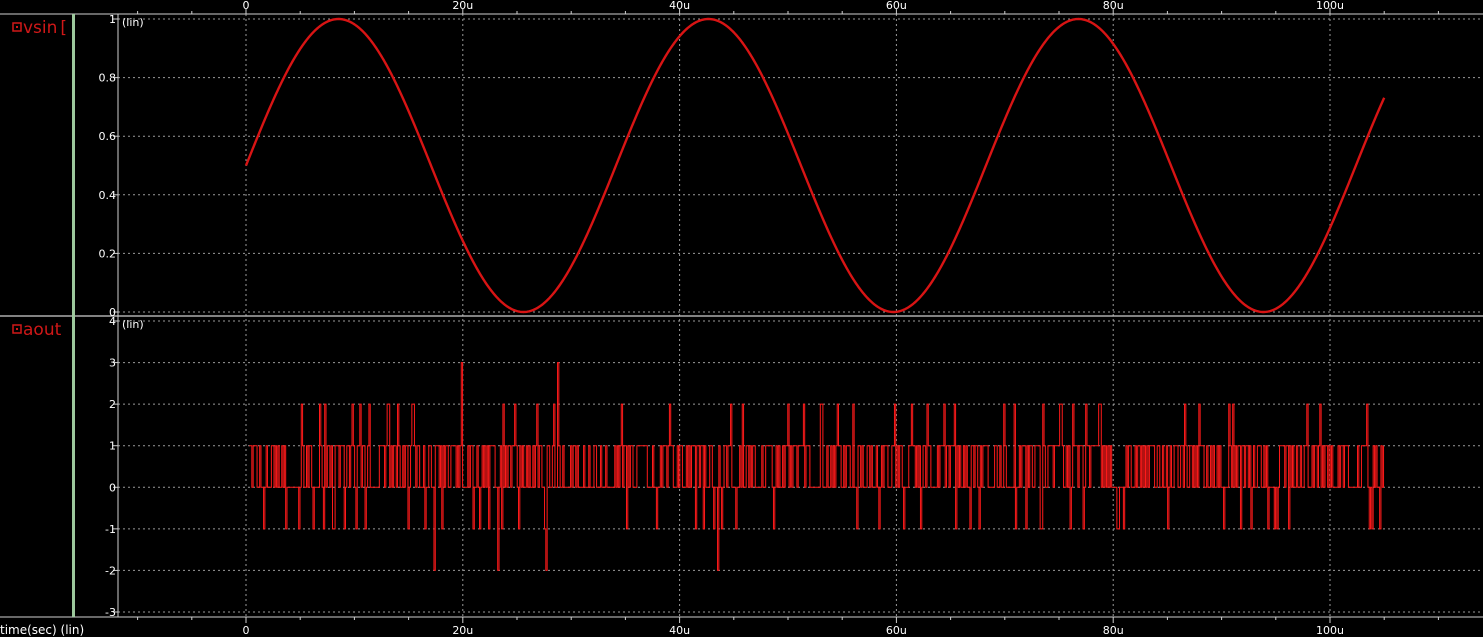 The image size is (1483, 637). Describe the element at coordinates (246, 630) in the screenshot. I see `x-tick-label-bottom: 0` at that location.